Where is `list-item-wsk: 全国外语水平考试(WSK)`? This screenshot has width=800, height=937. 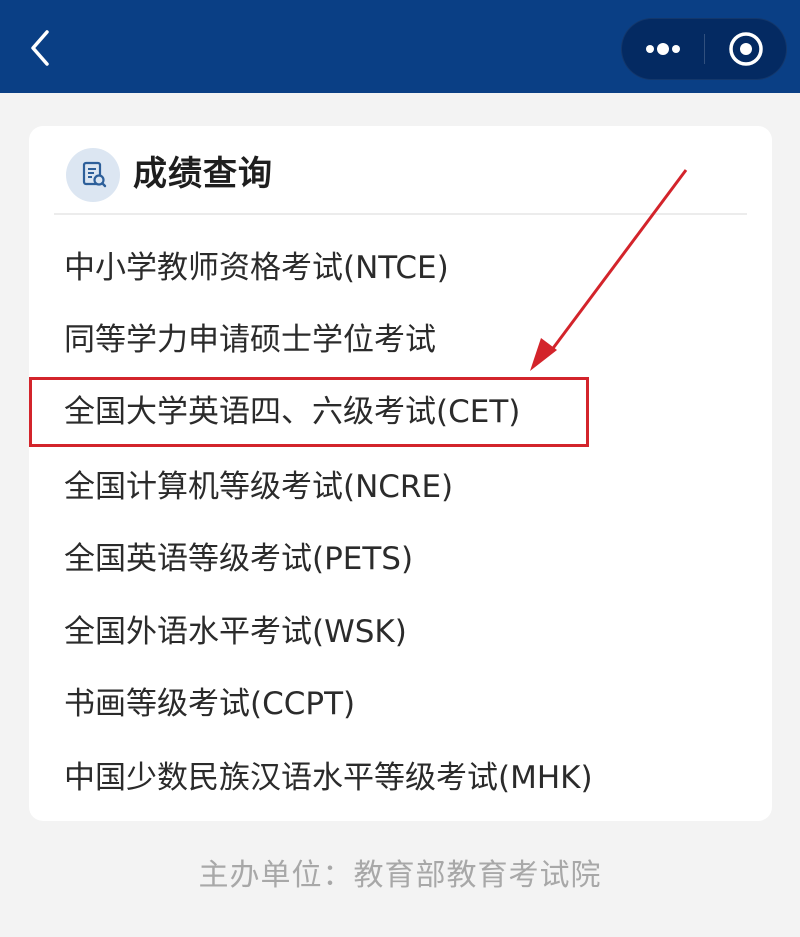
list-item-wsk: 全国外语水平考试(WSK) is located at coordinates (404, 632).